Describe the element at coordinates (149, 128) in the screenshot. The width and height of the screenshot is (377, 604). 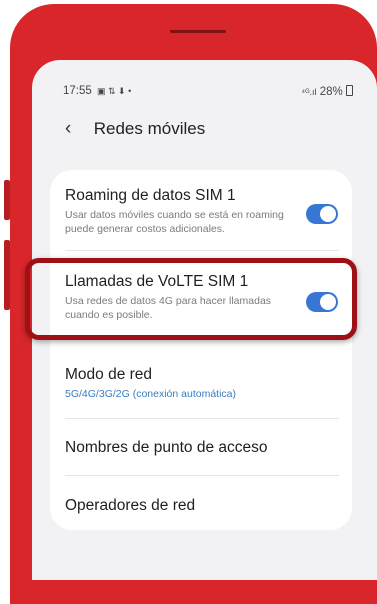
I see `page-title: Redes móviles` at that location.